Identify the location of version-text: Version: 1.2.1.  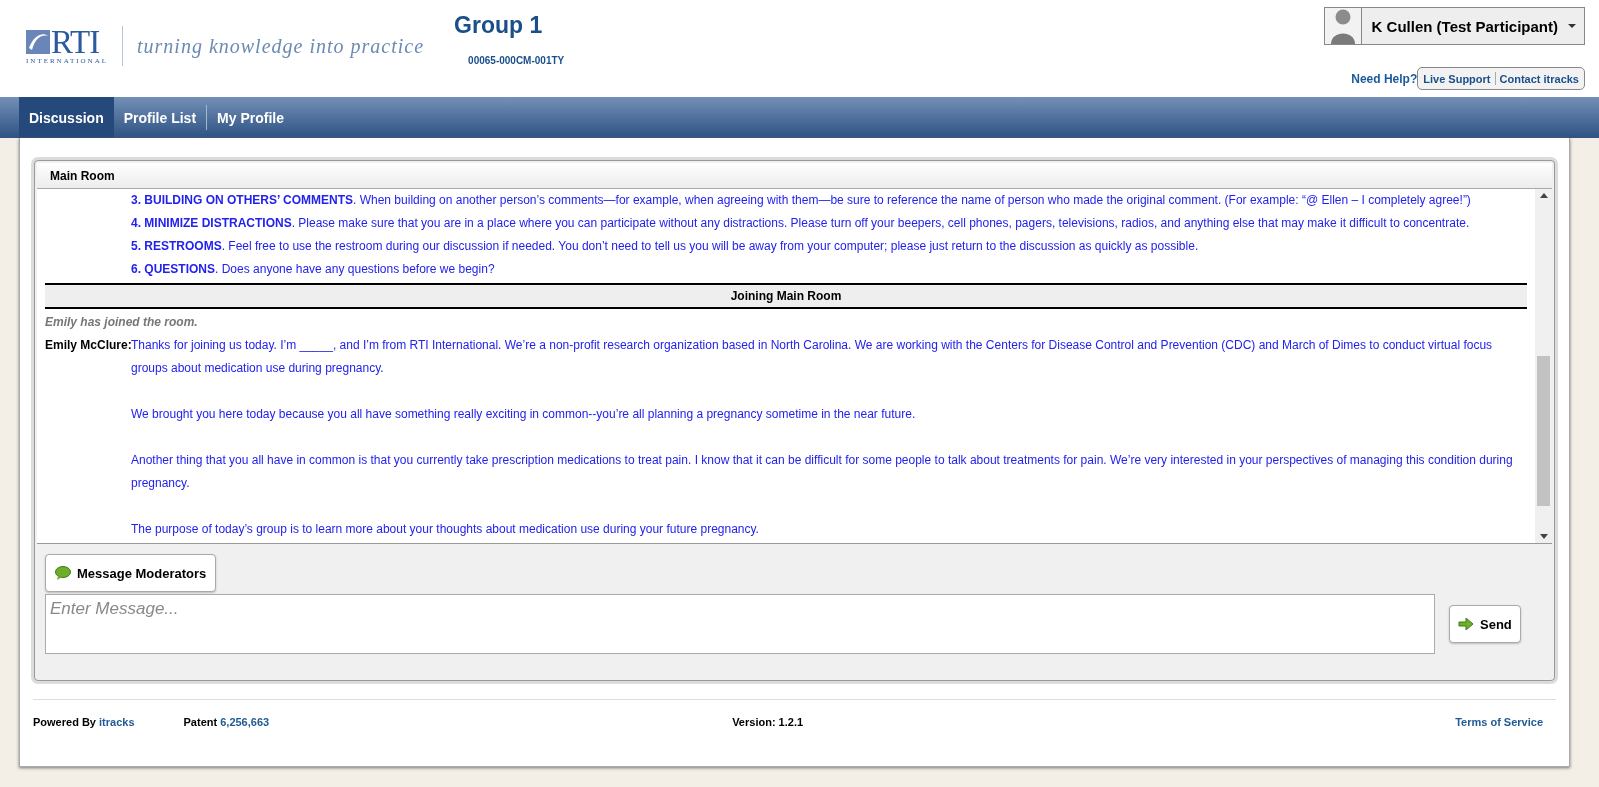
(768, 722).